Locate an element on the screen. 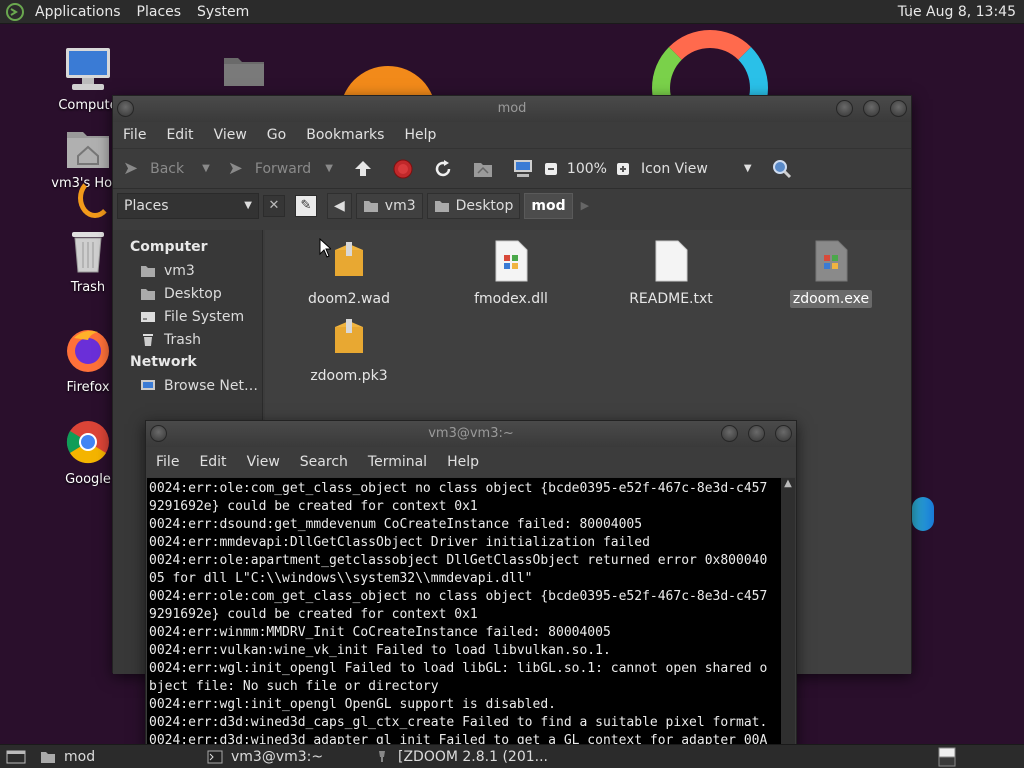 This screenshot has height=768, width=1024. places-menu: Places is located at coordinates (159, 12).